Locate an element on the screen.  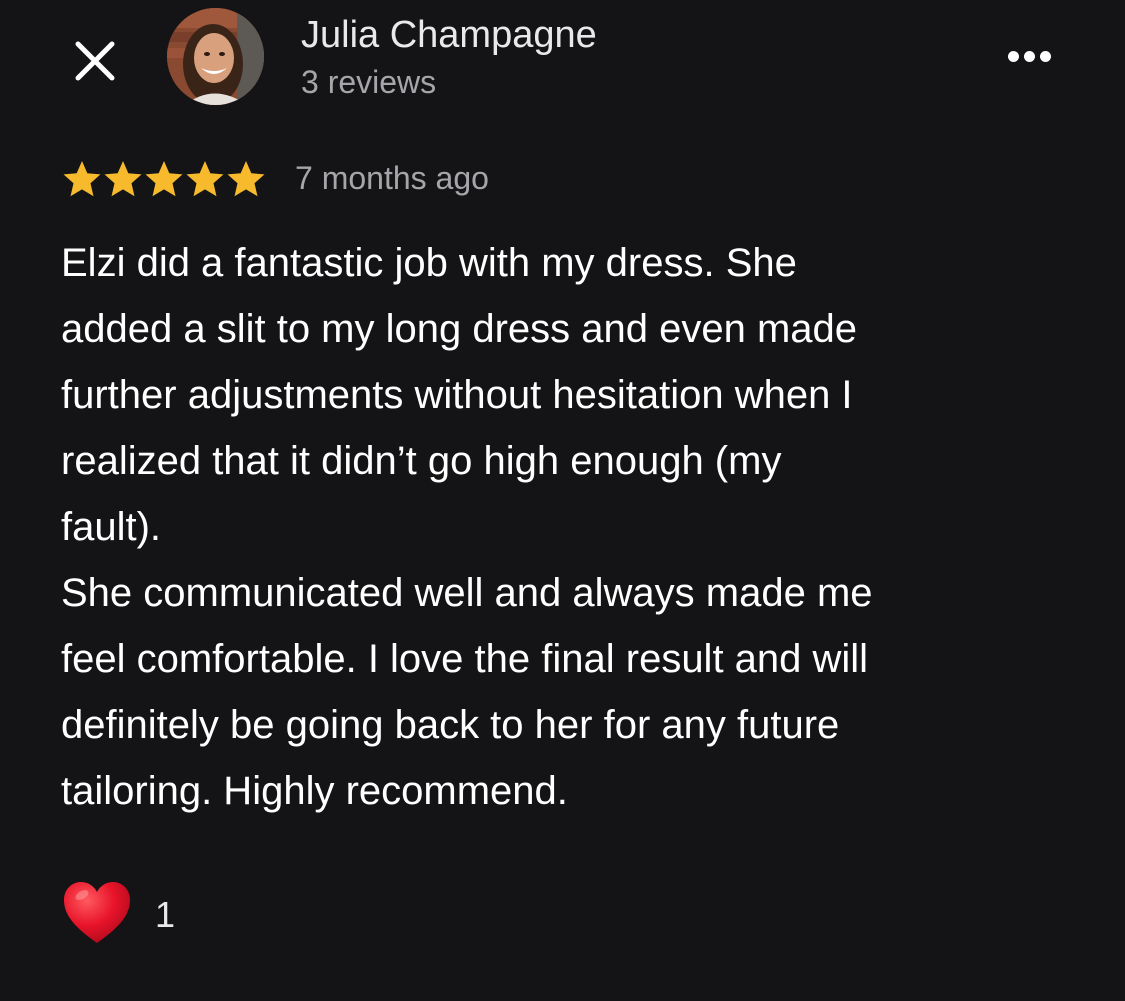
avatar-photo is located at coordinates (215, 56).